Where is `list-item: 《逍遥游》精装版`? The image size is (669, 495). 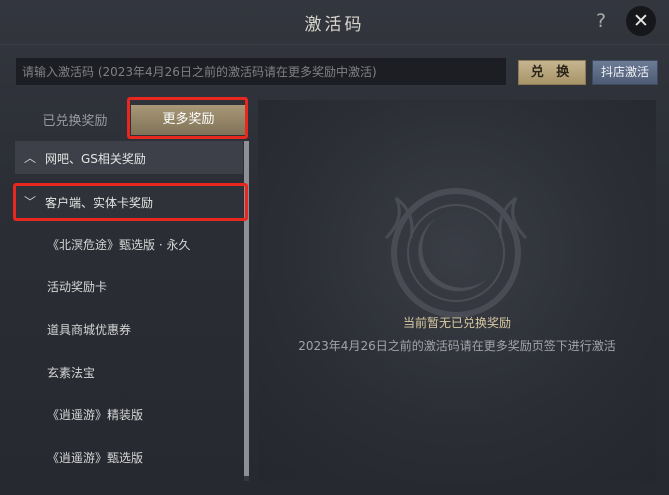
list-item: 《逍遥游》精装版 is located at coordinates (129, 413).